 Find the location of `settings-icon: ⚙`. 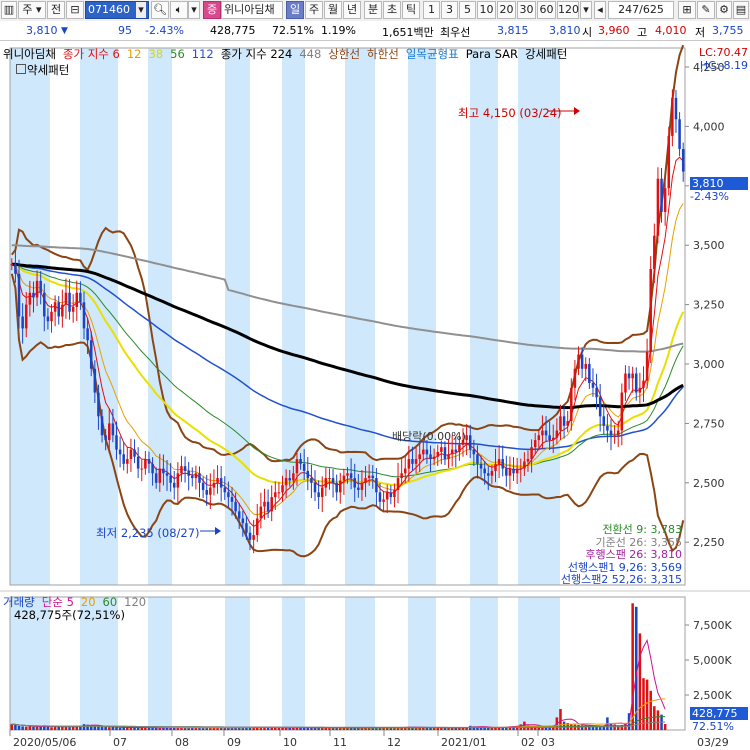

settings-icon: ⚙ is located at coordinates (724, 10).